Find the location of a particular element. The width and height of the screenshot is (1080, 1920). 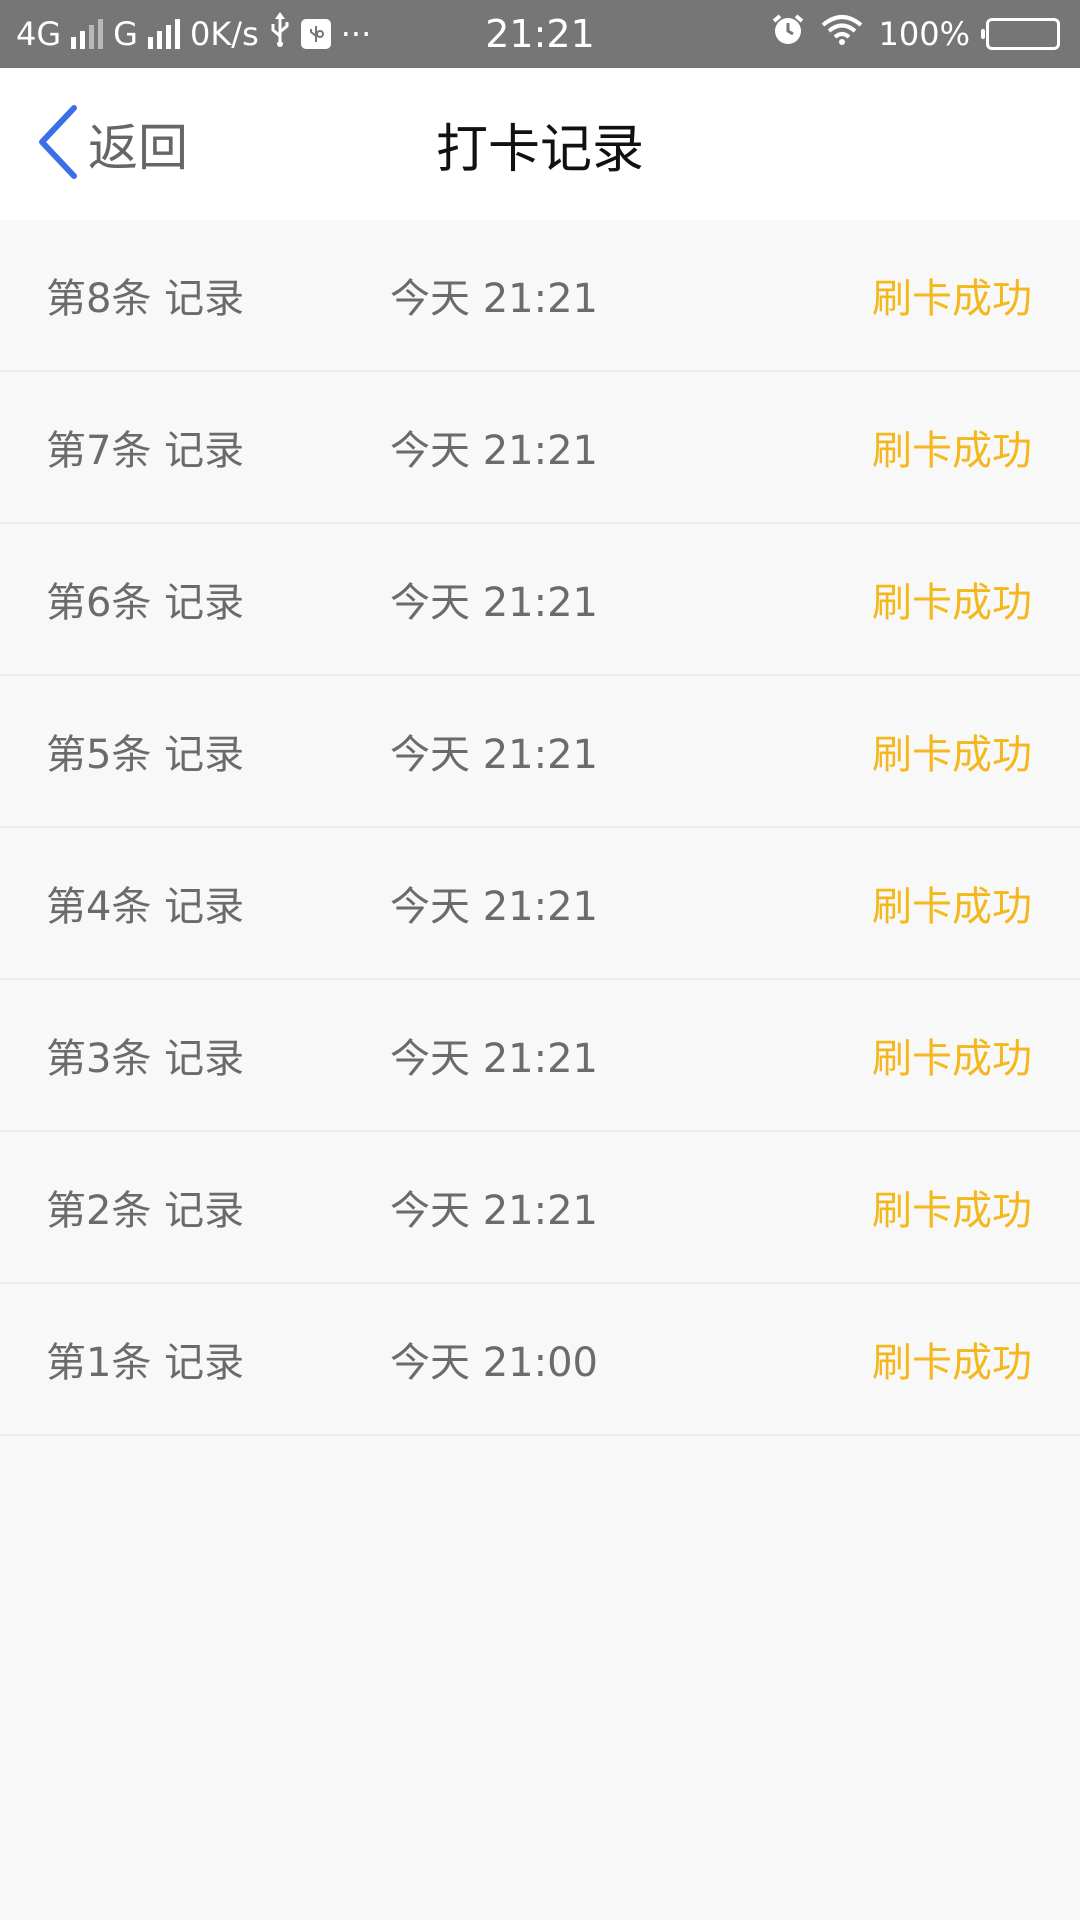

list-item: 第3条 记录 今天 21:21 刷卡成功 is located at coordinates (540, 1056).